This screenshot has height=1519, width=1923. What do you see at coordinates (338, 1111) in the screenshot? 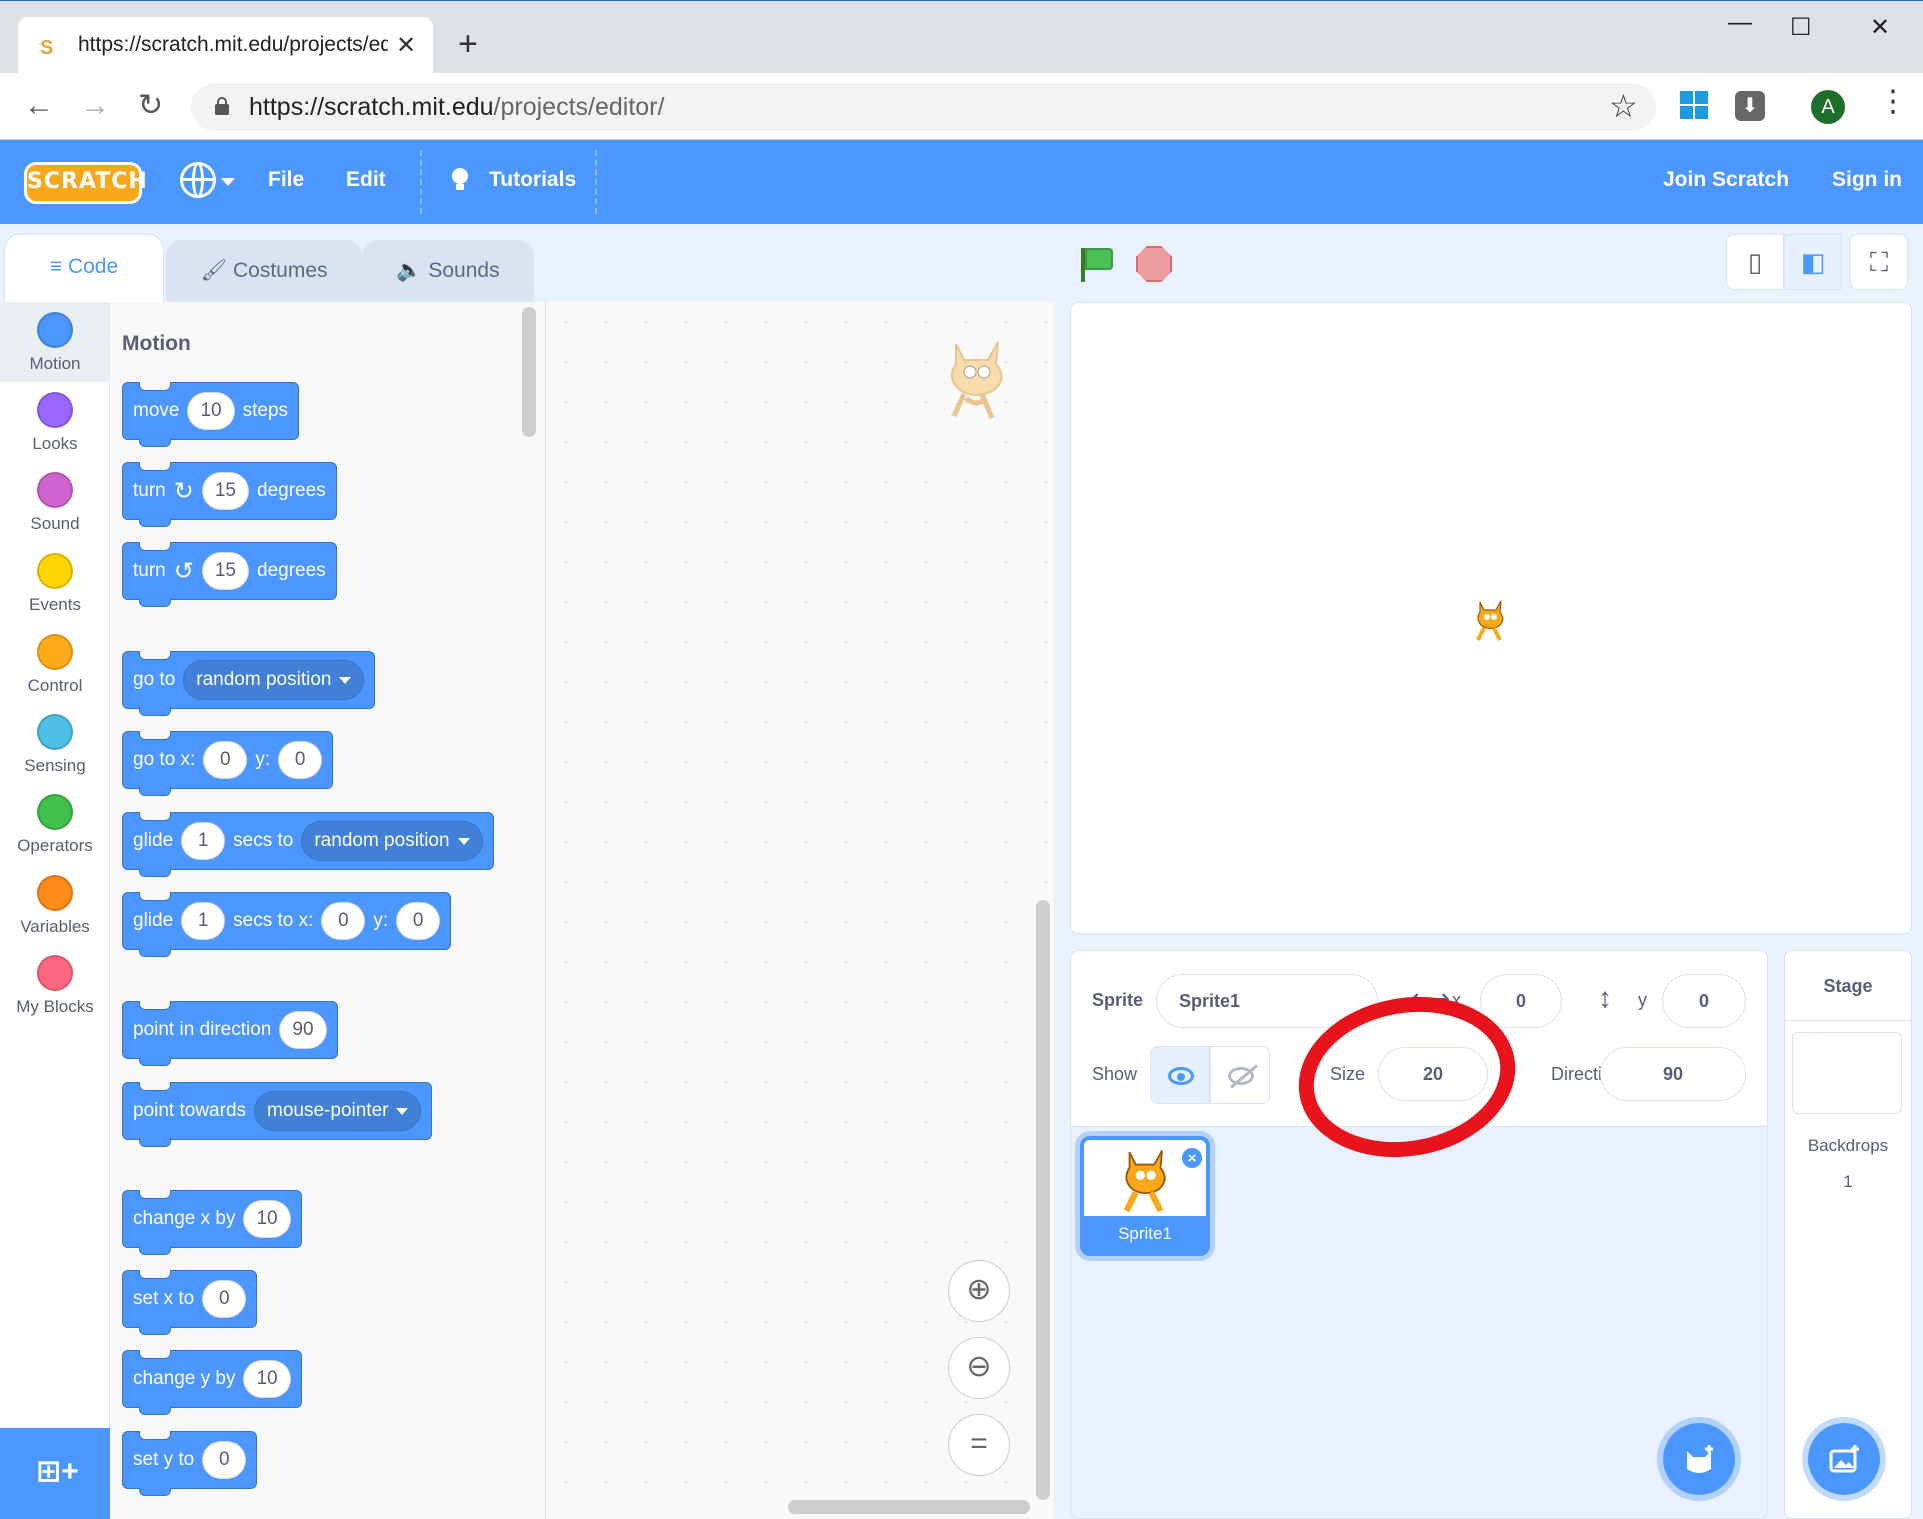
I see `towards-target-dropdown: mouse-pointer` at bounding box center [338, 1111].